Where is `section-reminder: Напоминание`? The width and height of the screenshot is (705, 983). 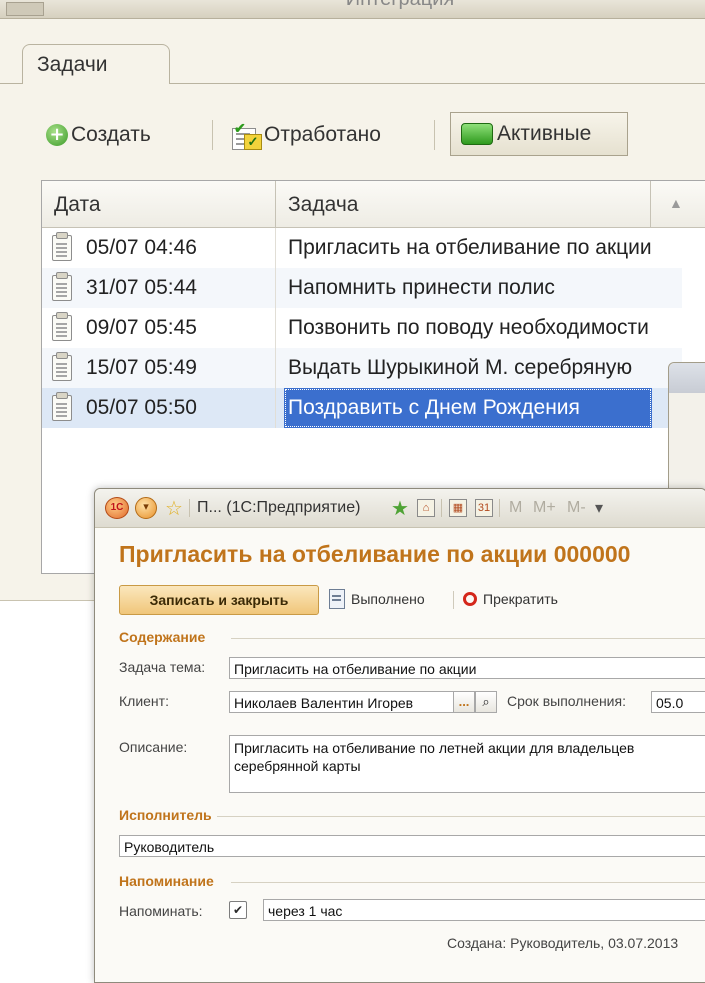
section-reminder: Напоминание is located at coordinates (412, 882).